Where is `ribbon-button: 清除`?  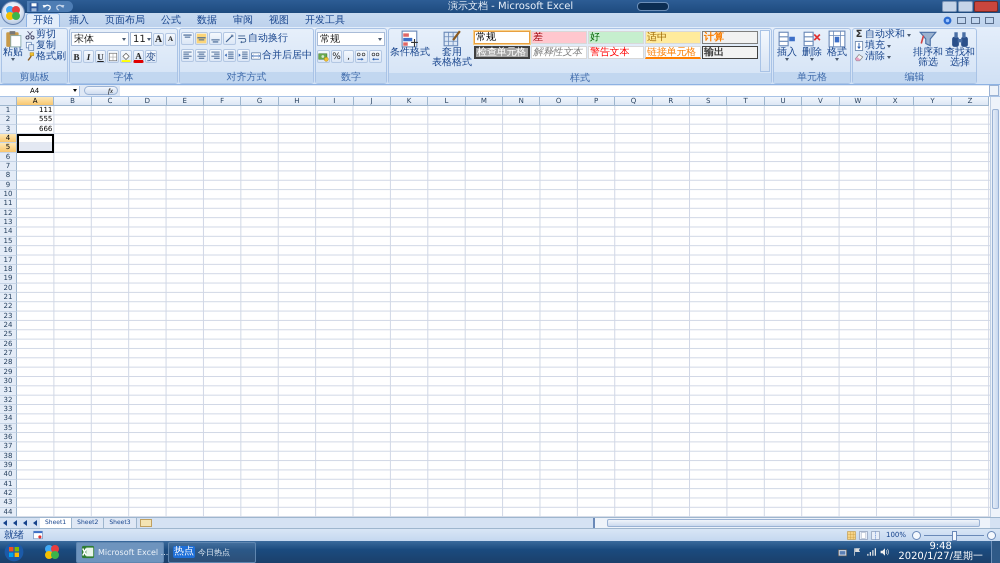 ribbon-button: 清除 is located at coordinates (882, 57).